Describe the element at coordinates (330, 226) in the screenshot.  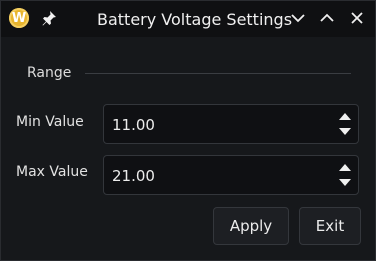
I see `exit-button: Exit` at that location.